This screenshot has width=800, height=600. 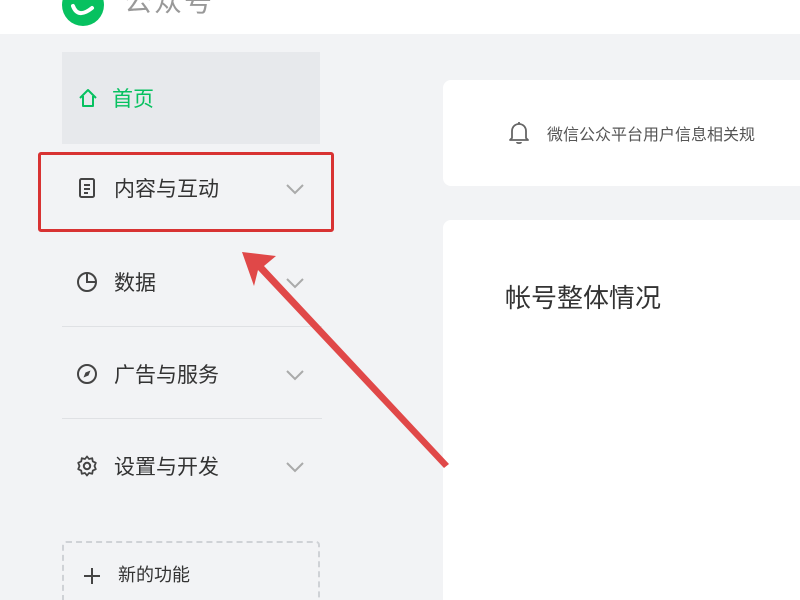 I want to click on wechat-logo-icon, so click(x=83, y=13).